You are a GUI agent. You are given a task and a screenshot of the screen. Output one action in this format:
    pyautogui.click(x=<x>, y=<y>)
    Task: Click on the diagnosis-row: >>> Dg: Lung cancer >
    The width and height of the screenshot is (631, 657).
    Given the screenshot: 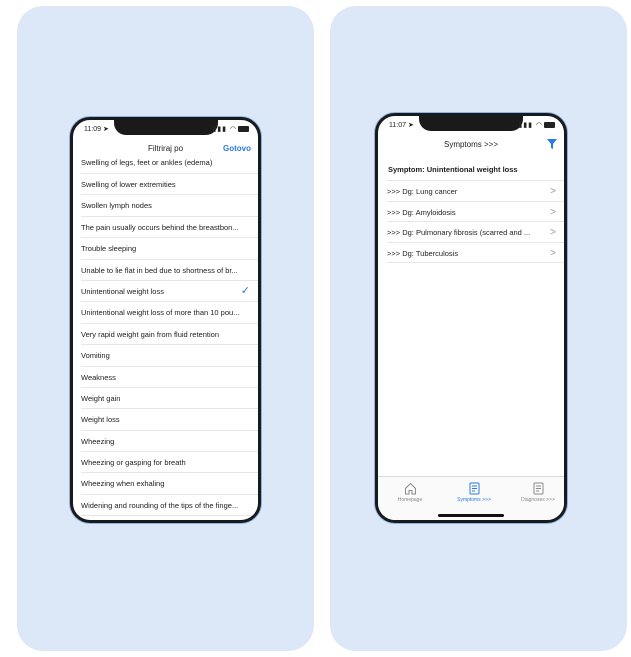 What is the action you would take?
    pyautogui.click(x=475, y=191)
    